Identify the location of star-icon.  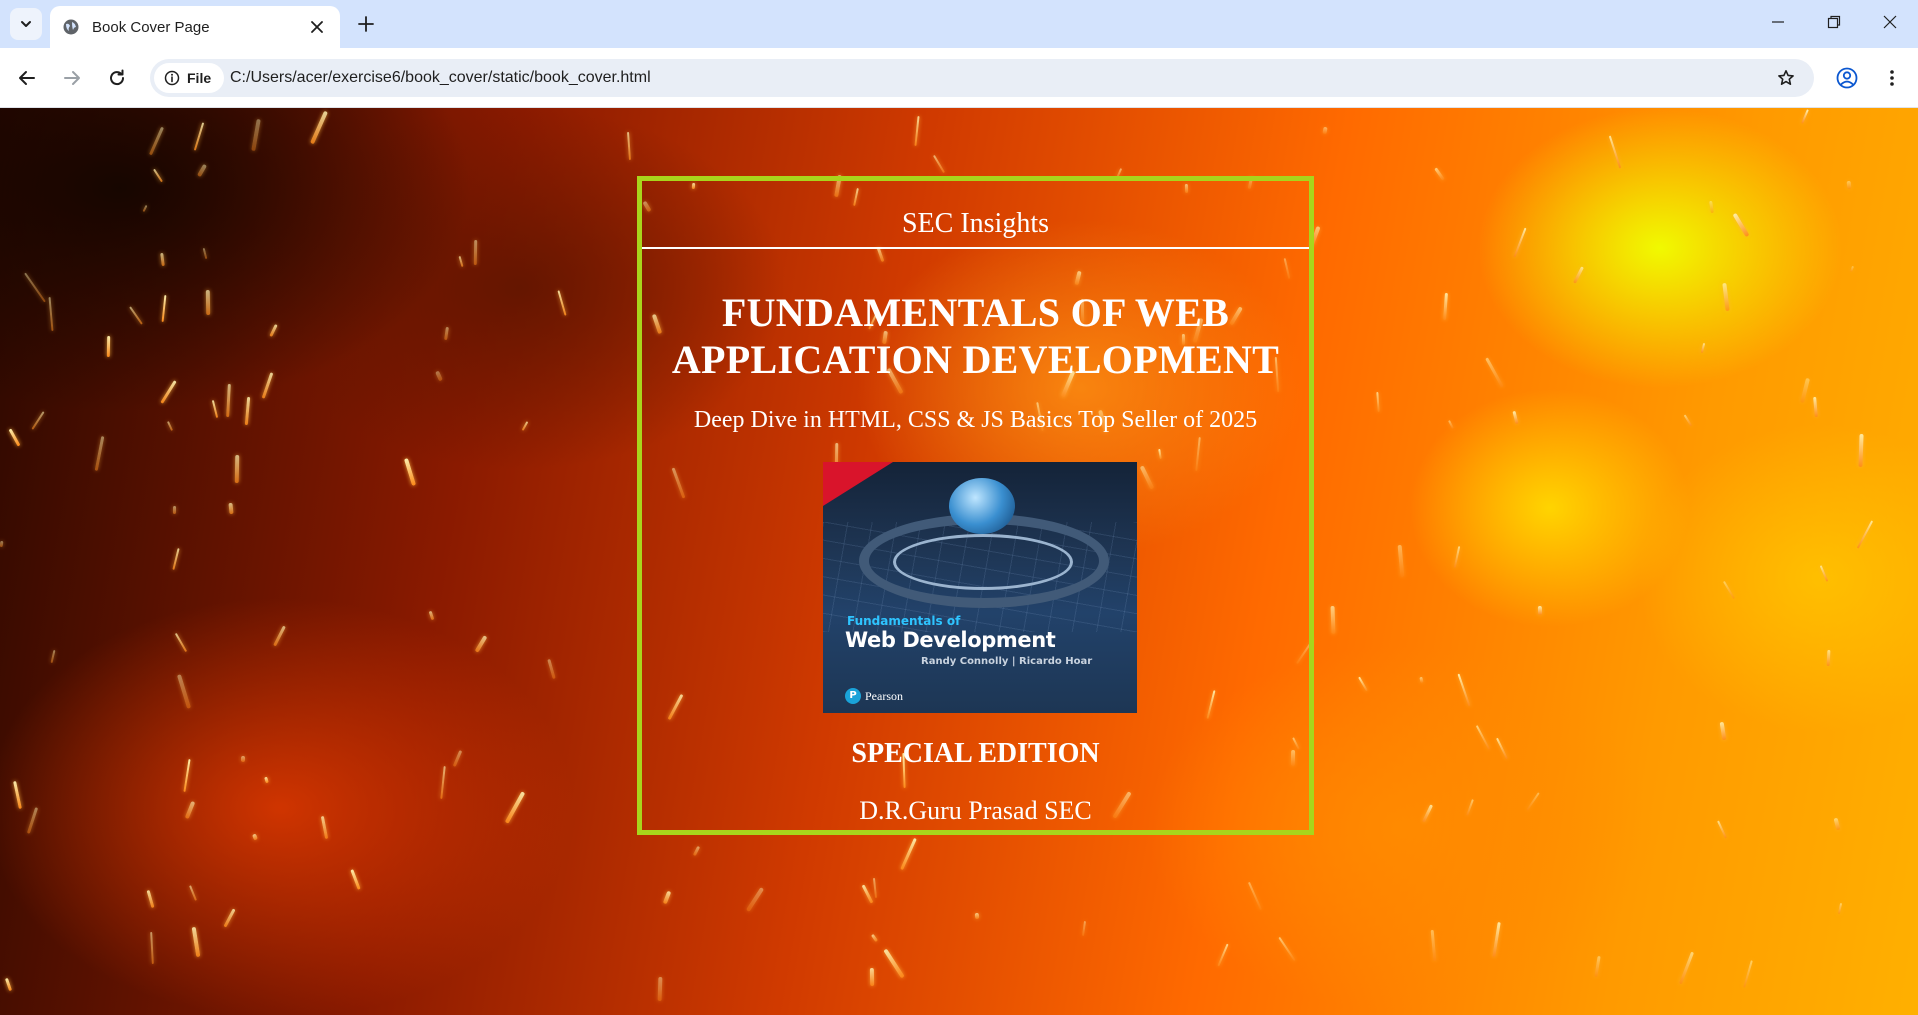
(1786, 77).